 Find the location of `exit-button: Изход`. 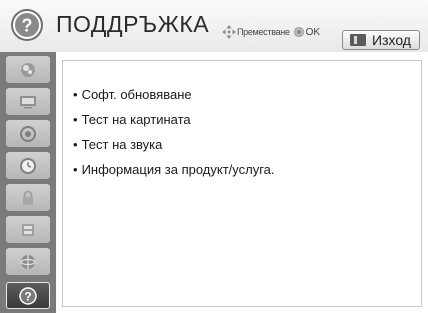

exit-button: Изход is located at coordinates (381, 40).